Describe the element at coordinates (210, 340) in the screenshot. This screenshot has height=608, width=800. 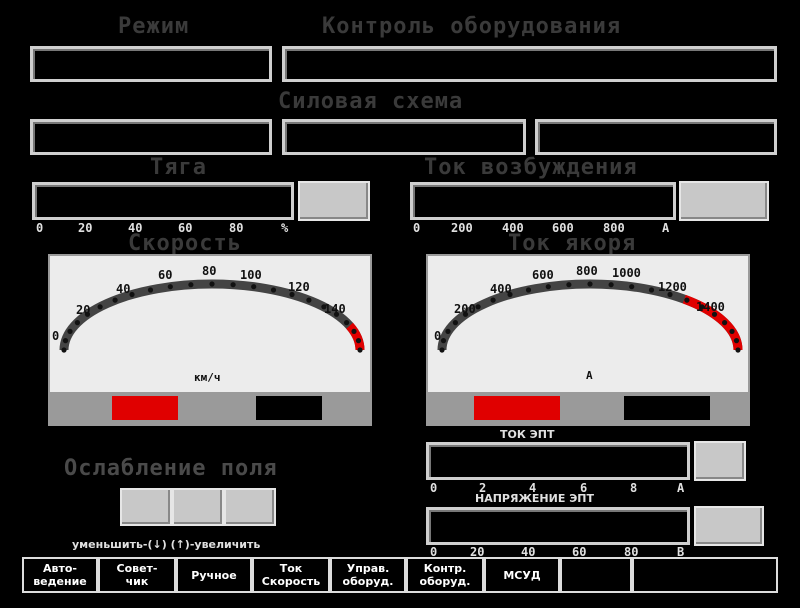
I see `speed-gauge: 0 20 40 60 80 100 120 140 км/ч` at that location.